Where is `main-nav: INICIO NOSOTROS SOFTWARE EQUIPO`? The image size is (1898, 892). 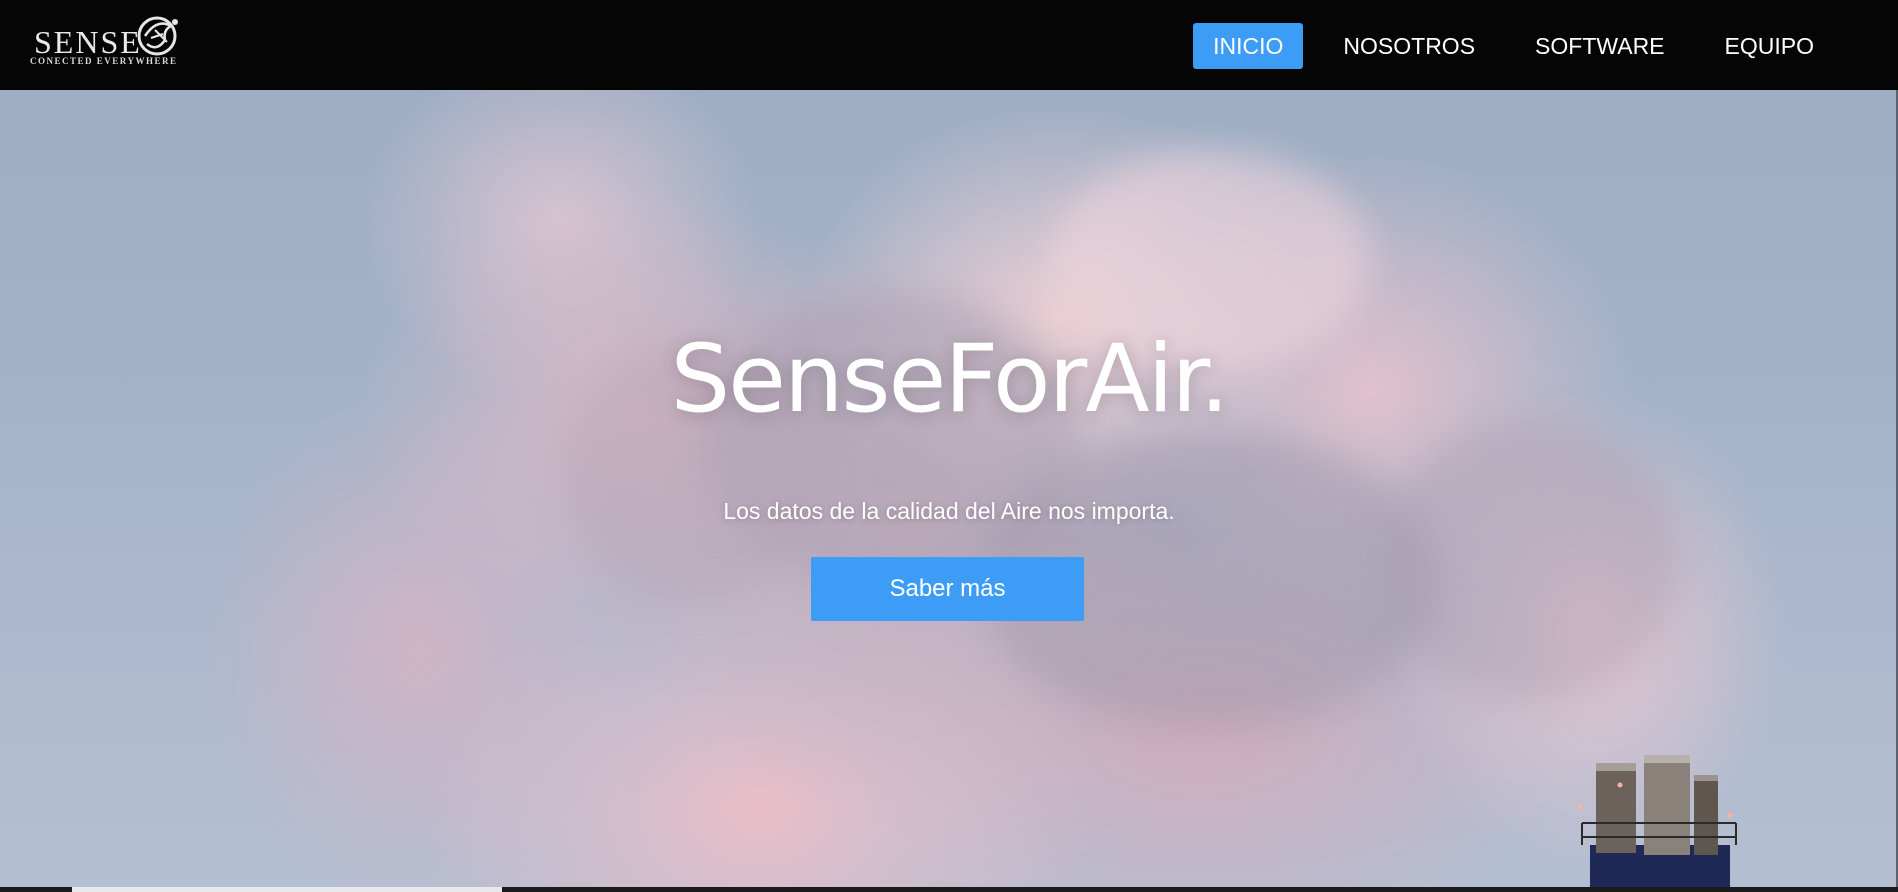 main-nav: INICIO NOSOTROS SOFTWARE EQUIPO is located at coordinates (1503, 46).